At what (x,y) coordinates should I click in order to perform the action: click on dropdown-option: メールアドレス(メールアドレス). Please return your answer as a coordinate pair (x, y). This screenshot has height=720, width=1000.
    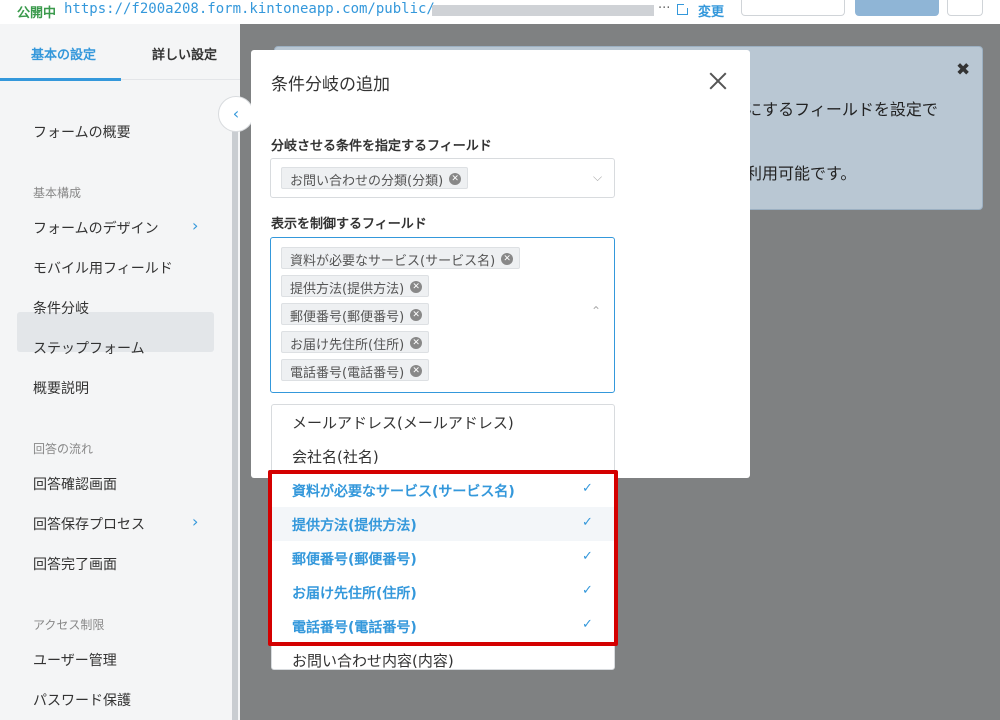
    Looking at the image, I should click on (403, 422).